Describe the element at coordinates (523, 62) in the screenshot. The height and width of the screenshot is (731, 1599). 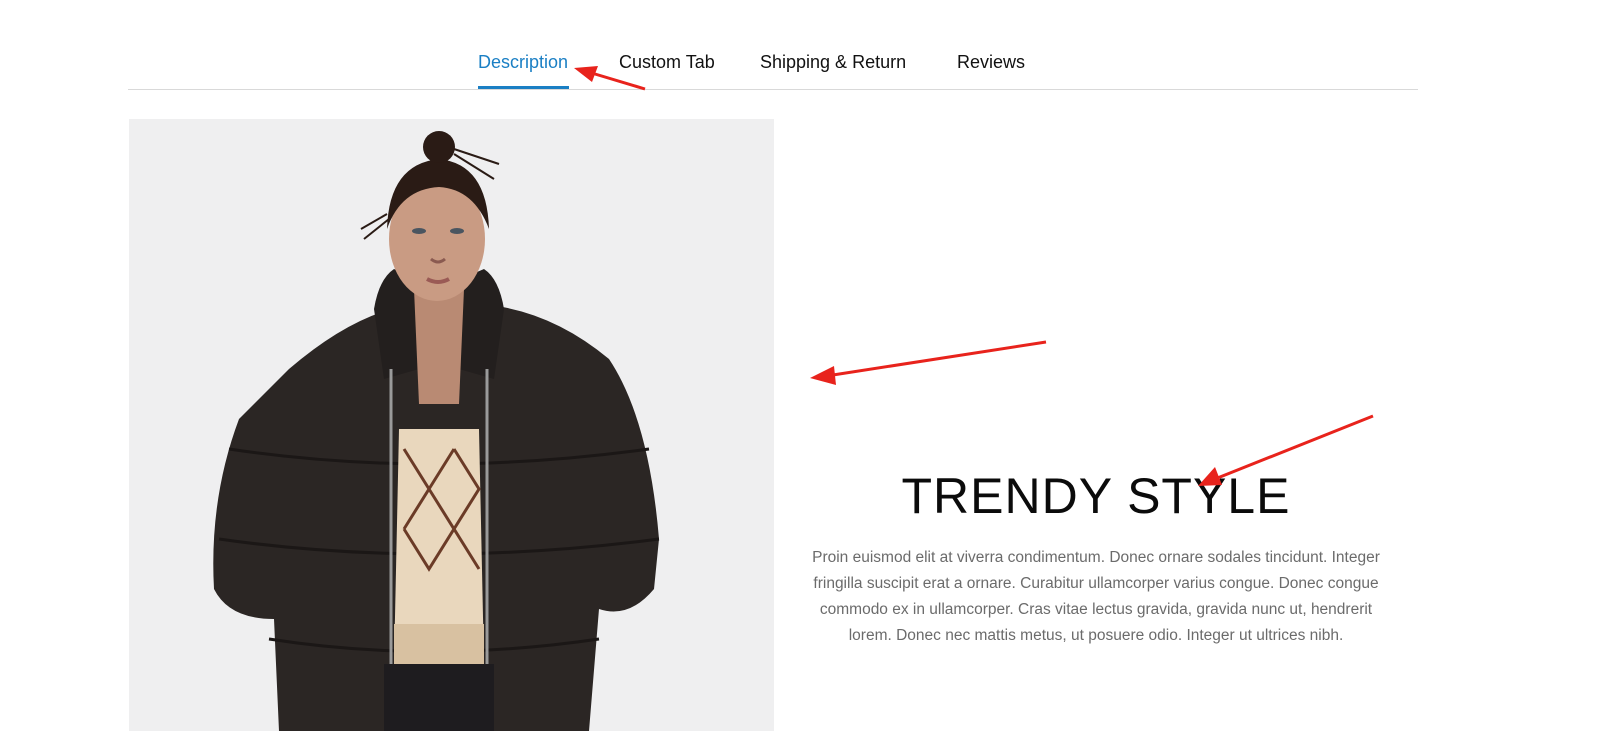
I see `tab-description: Description` at that location.